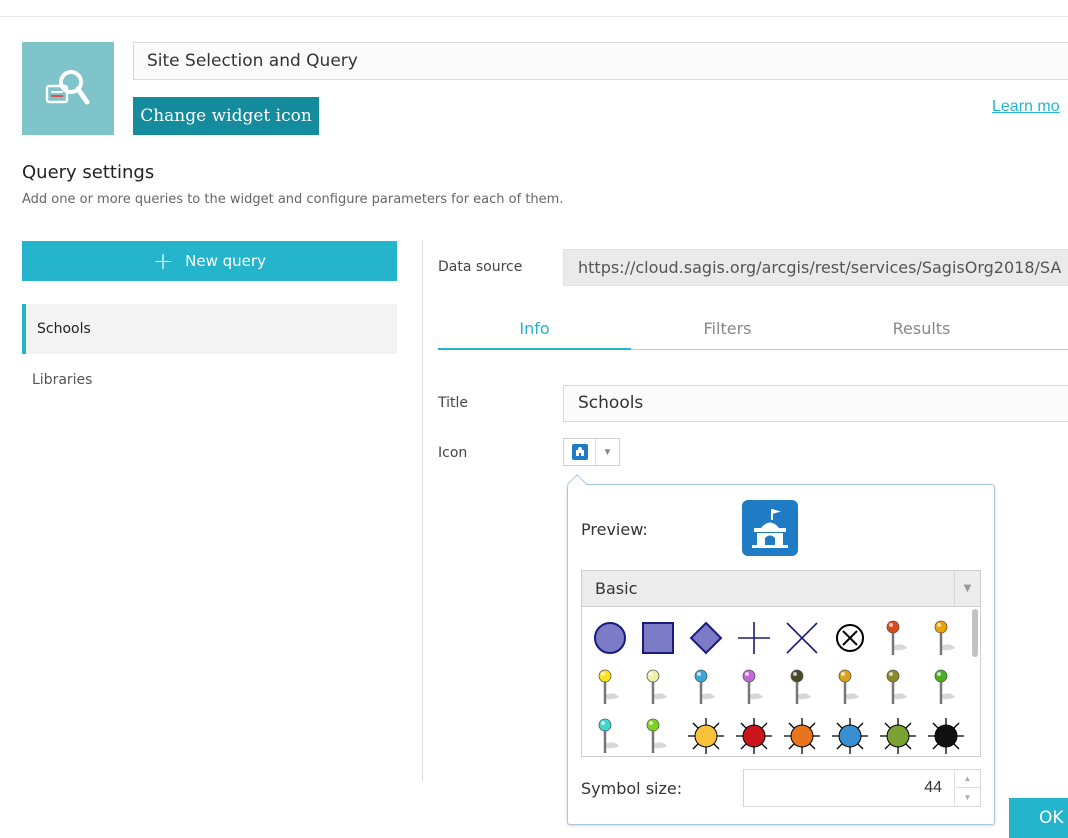 This screenshot has width=1068, height=838. Describe the element at coordinates (658, 637) in the screenshot. I see `square-symbol-icon` at that location.